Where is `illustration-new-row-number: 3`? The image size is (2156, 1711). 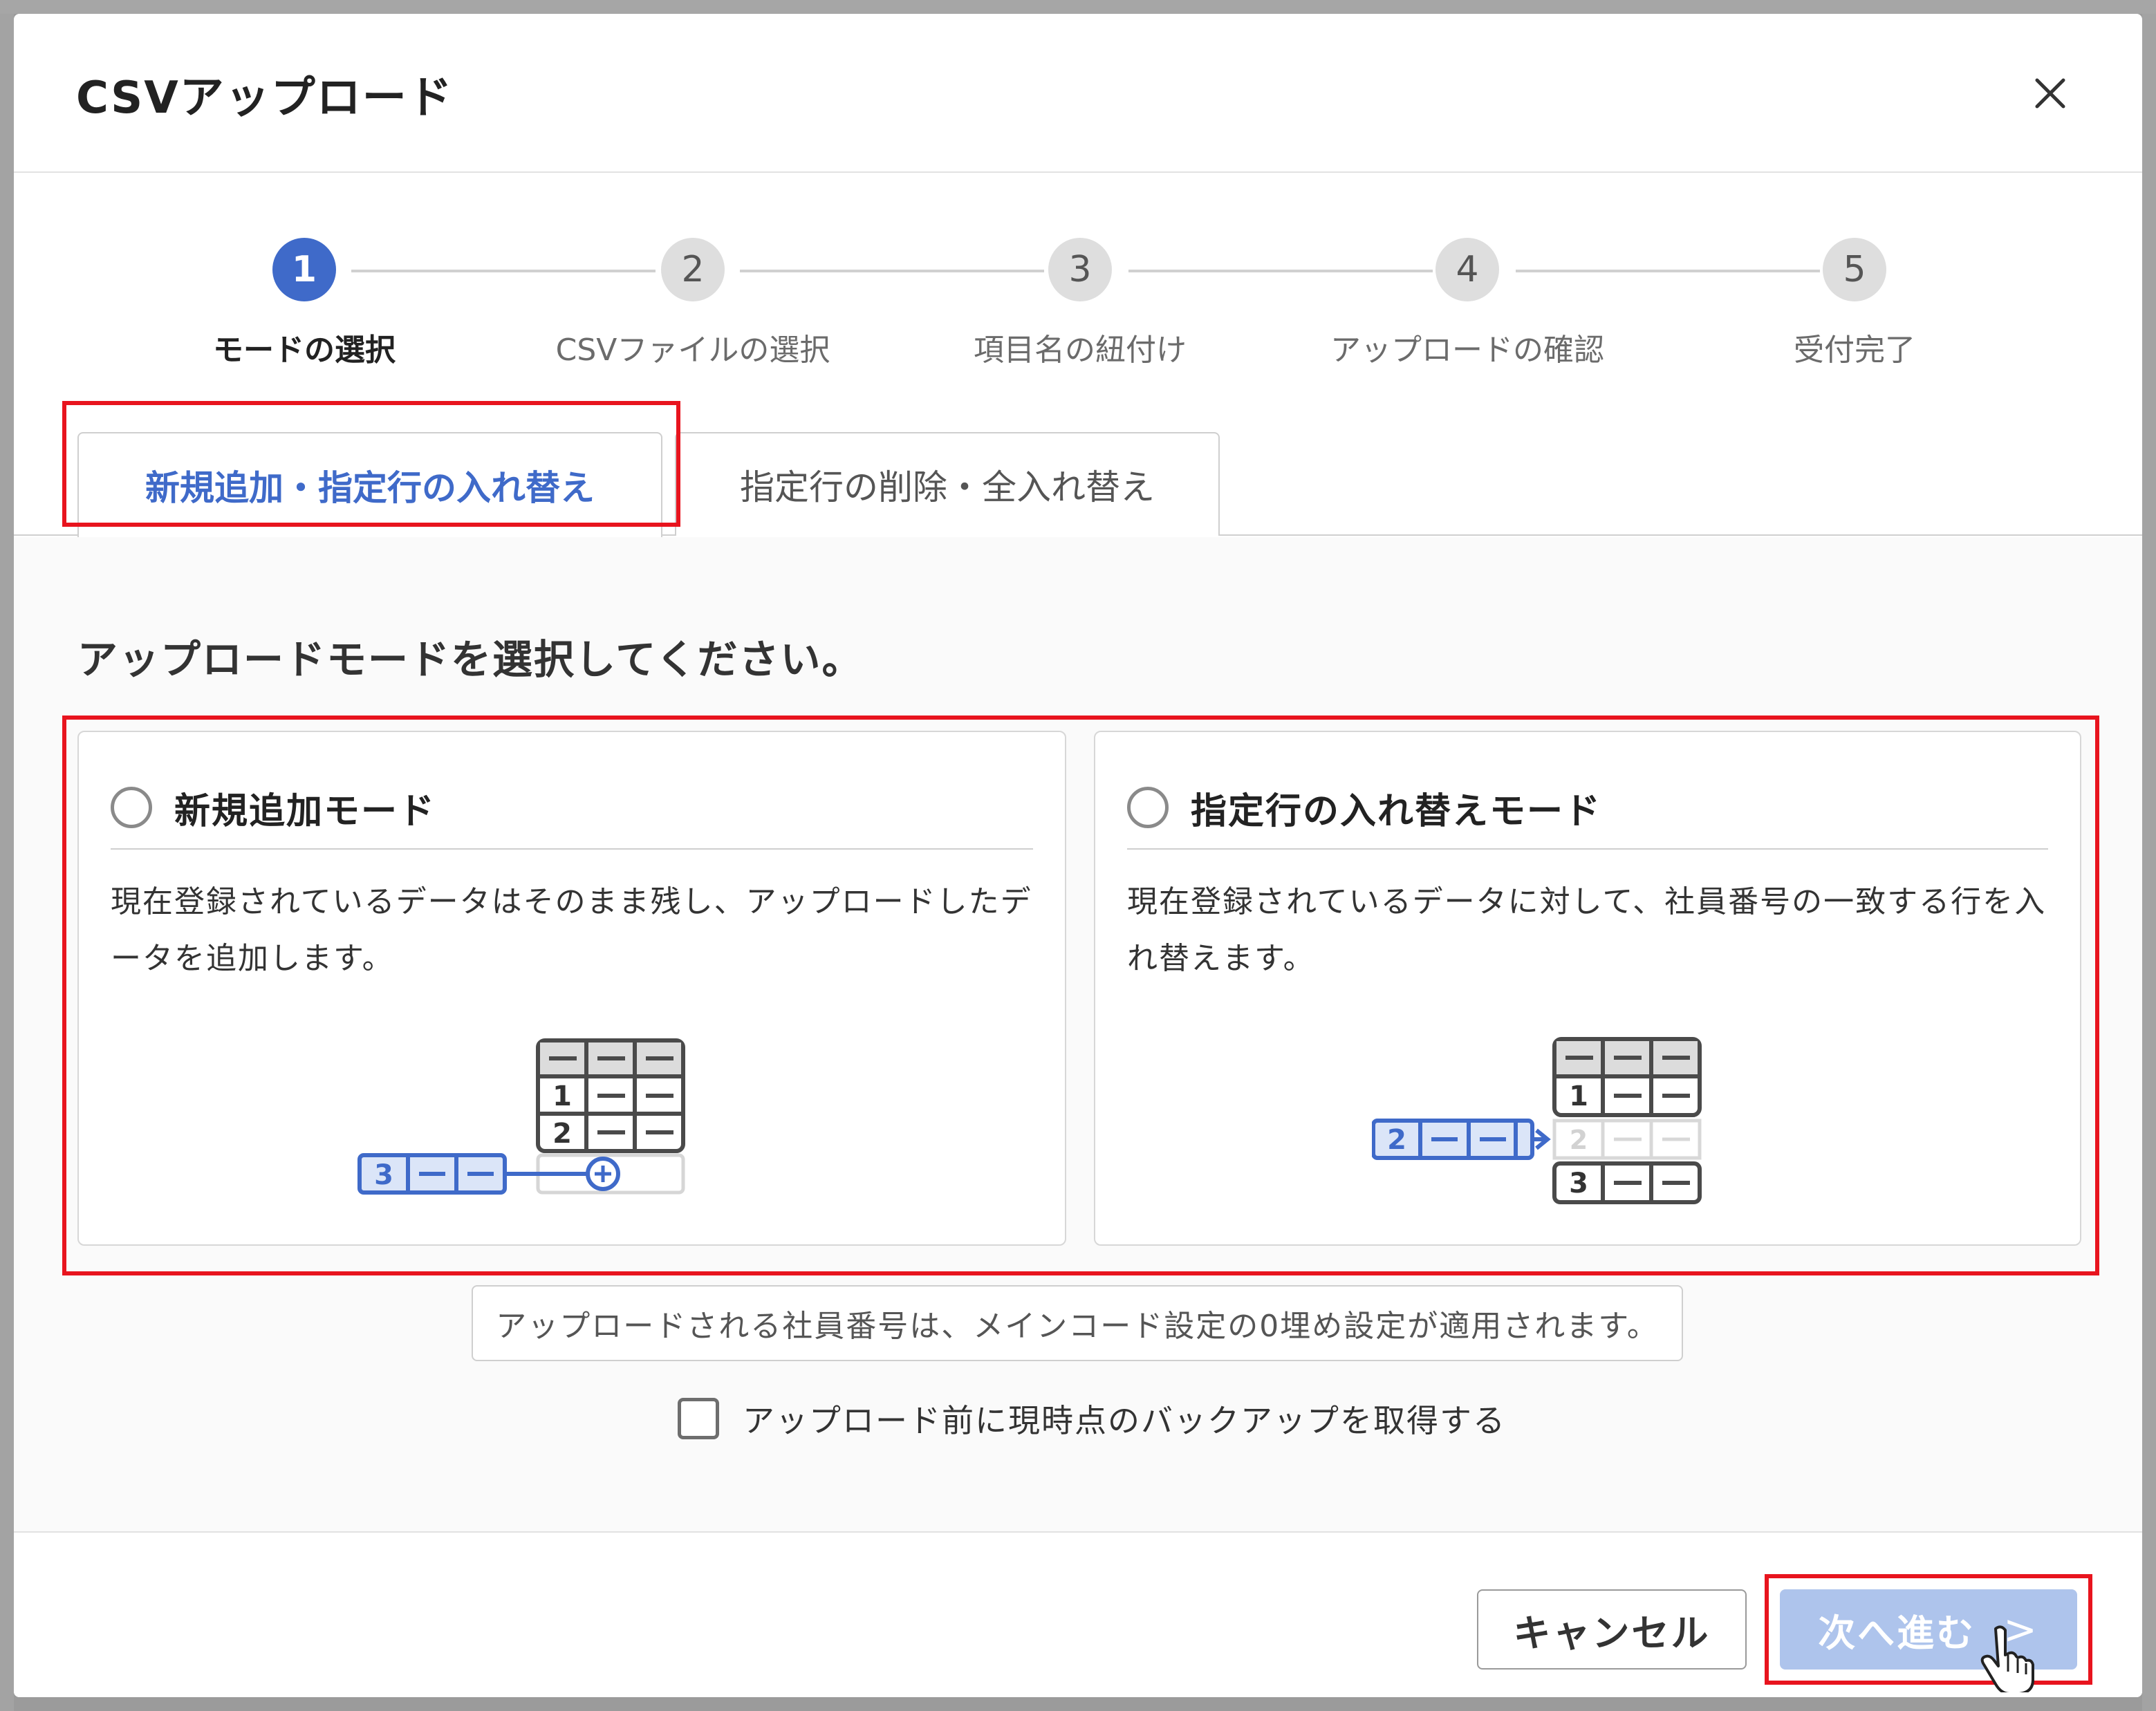
illustration-new-row-number: 3 is located at coordinates (383, 1175).